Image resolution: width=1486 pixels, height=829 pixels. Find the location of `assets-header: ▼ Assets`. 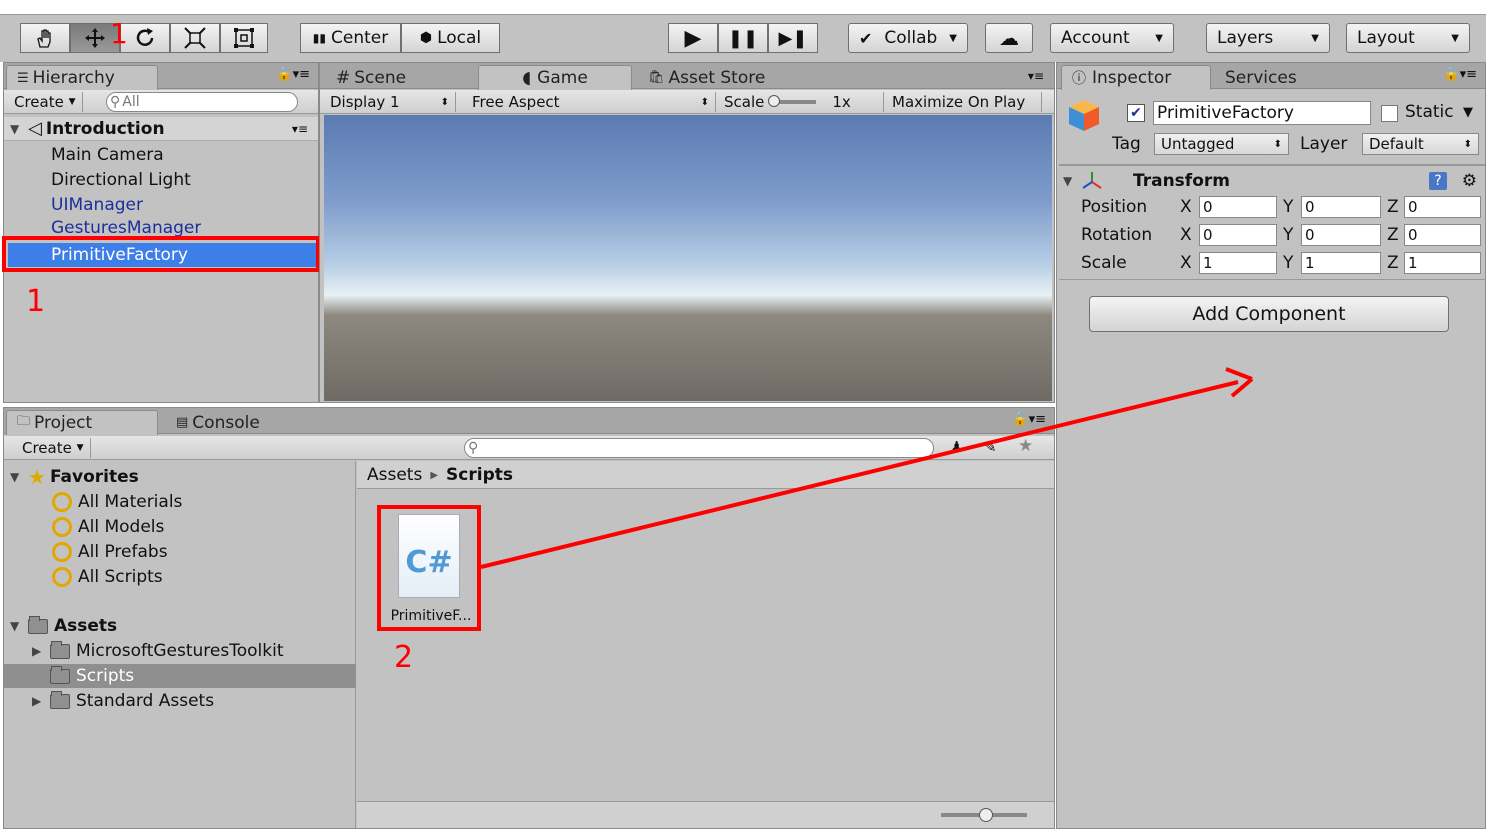

assets-header: ▼ Assets is located at coordinates (63, 626).